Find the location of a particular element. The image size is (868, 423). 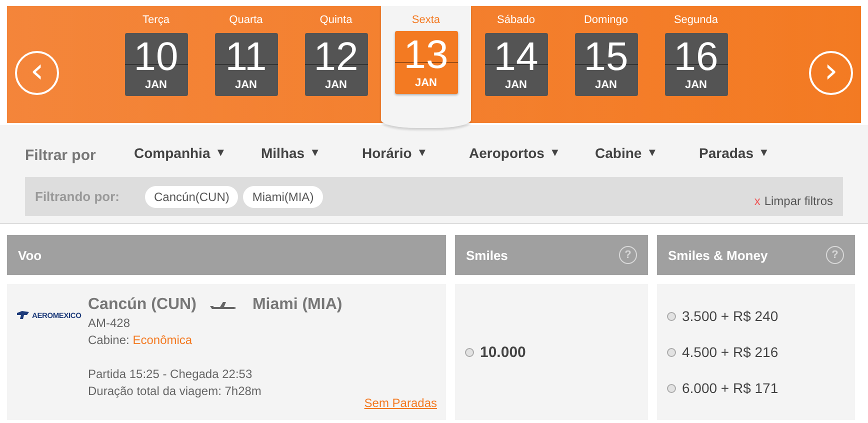

filter-chip: Miami(MIA) is located at coordinates (283, 197).